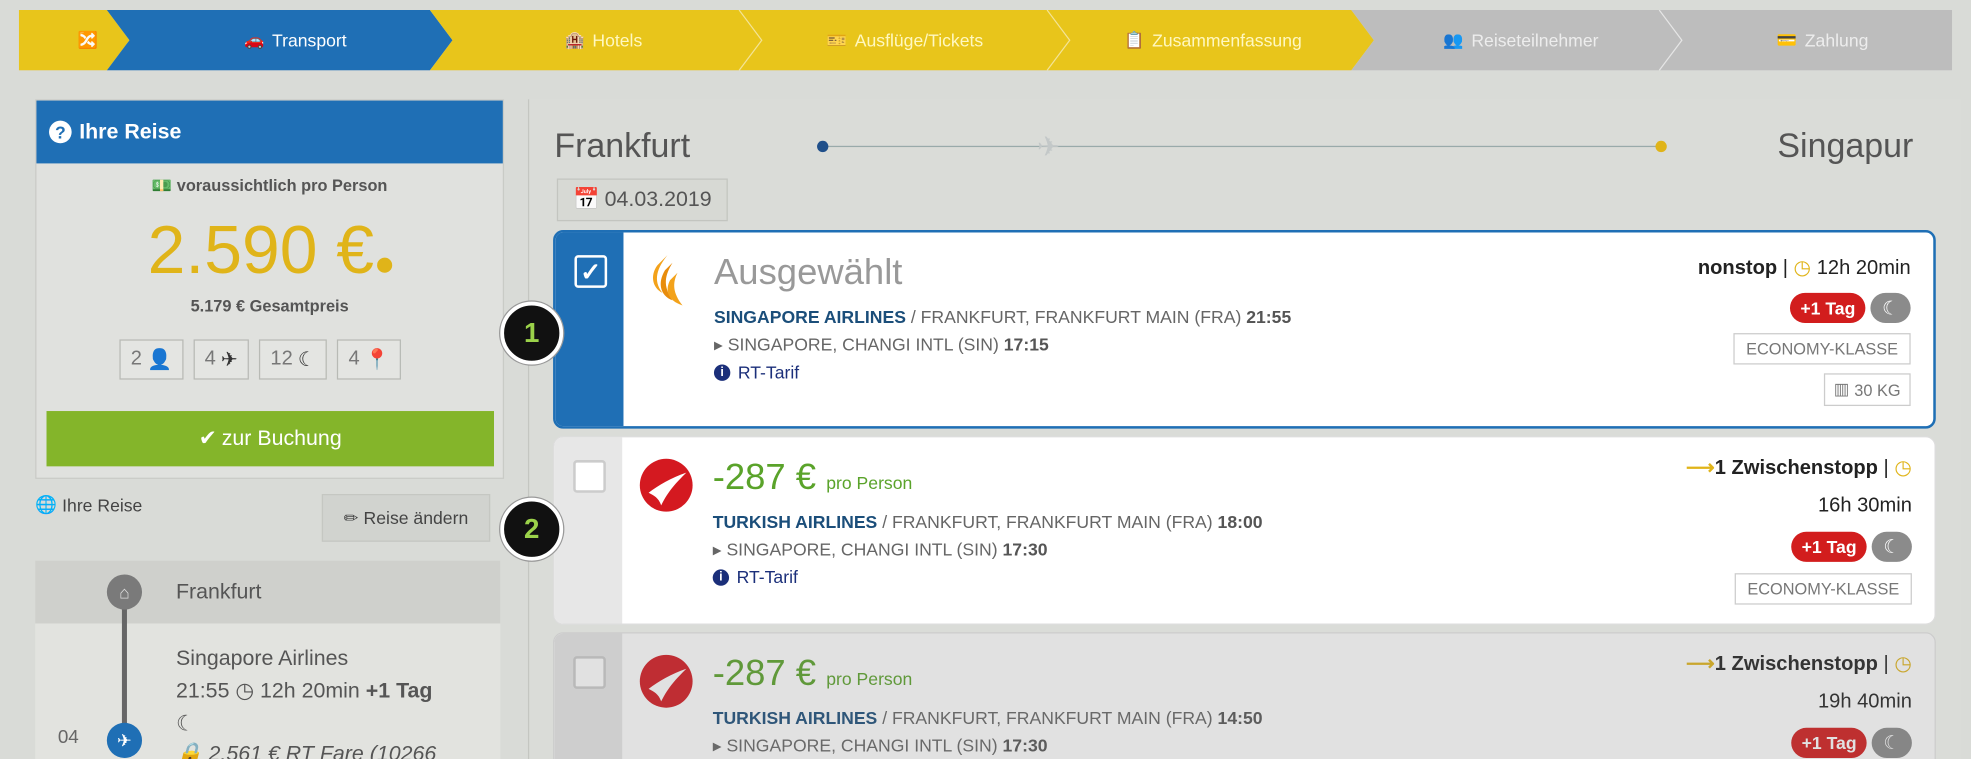  What do you see at coordinates (293, 359) in the screenshot?
I see `nights-badge: 12 ☾` at bounding box center [293, 359].